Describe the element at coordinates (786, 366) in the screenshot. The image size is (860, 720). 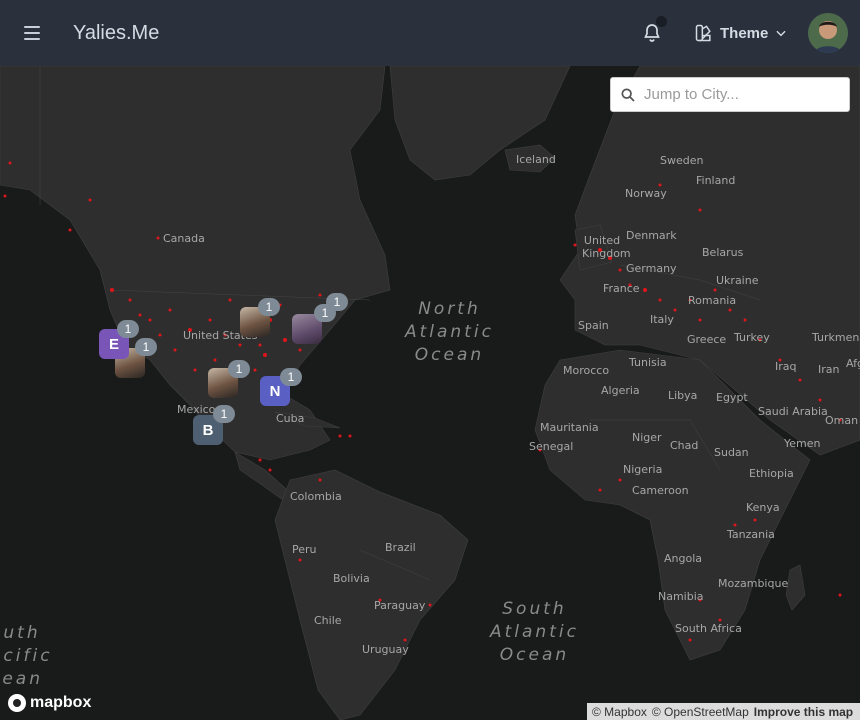
I see `map-label: Iraq` at that location.